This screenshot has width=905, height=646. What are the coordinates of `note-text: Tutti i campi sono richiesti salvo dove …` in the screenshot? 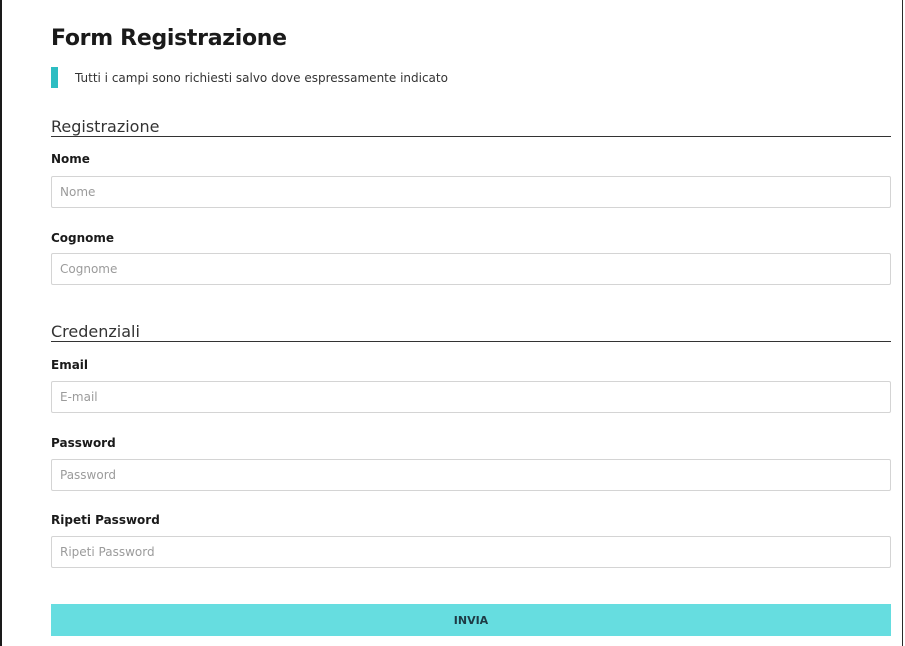 It's located at (261, 77).